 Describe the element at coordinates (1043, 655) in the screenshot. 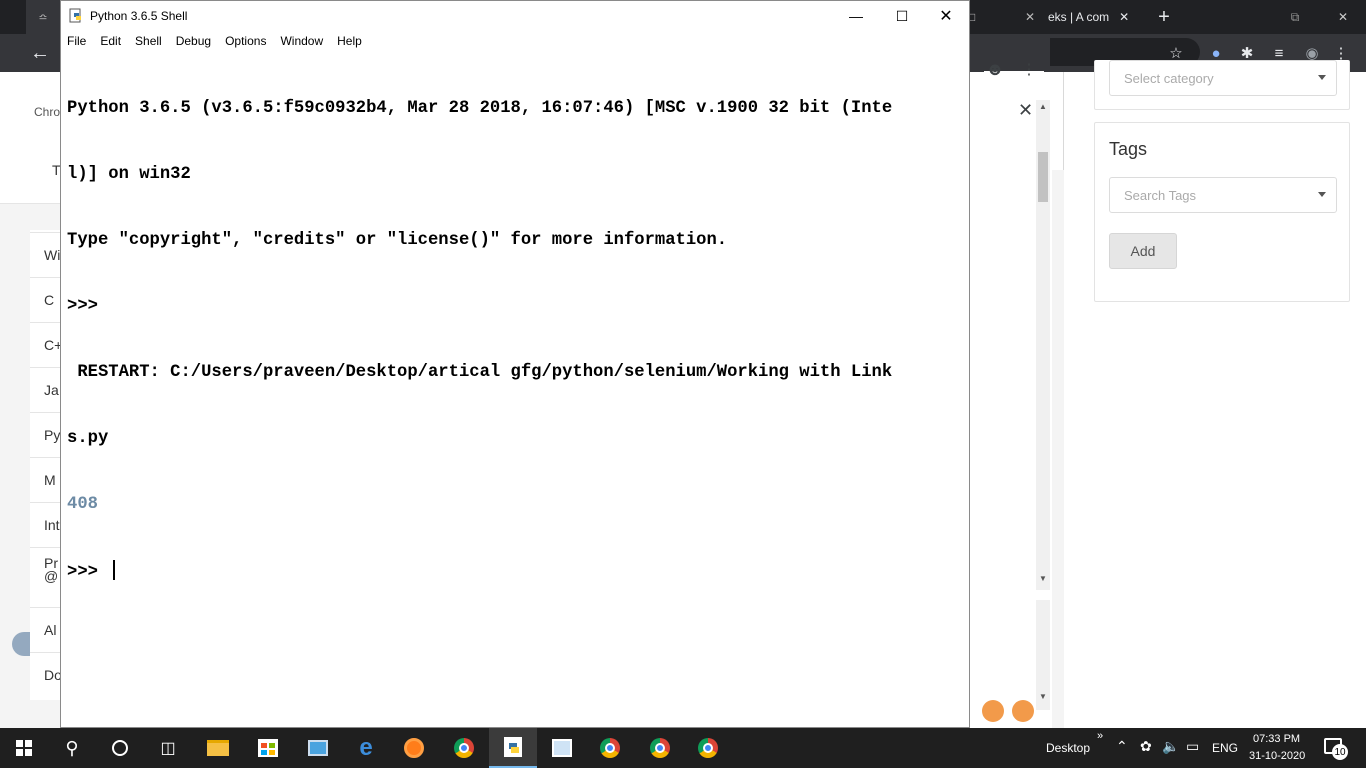

I see `page-scrollbar: ▼` at that location.